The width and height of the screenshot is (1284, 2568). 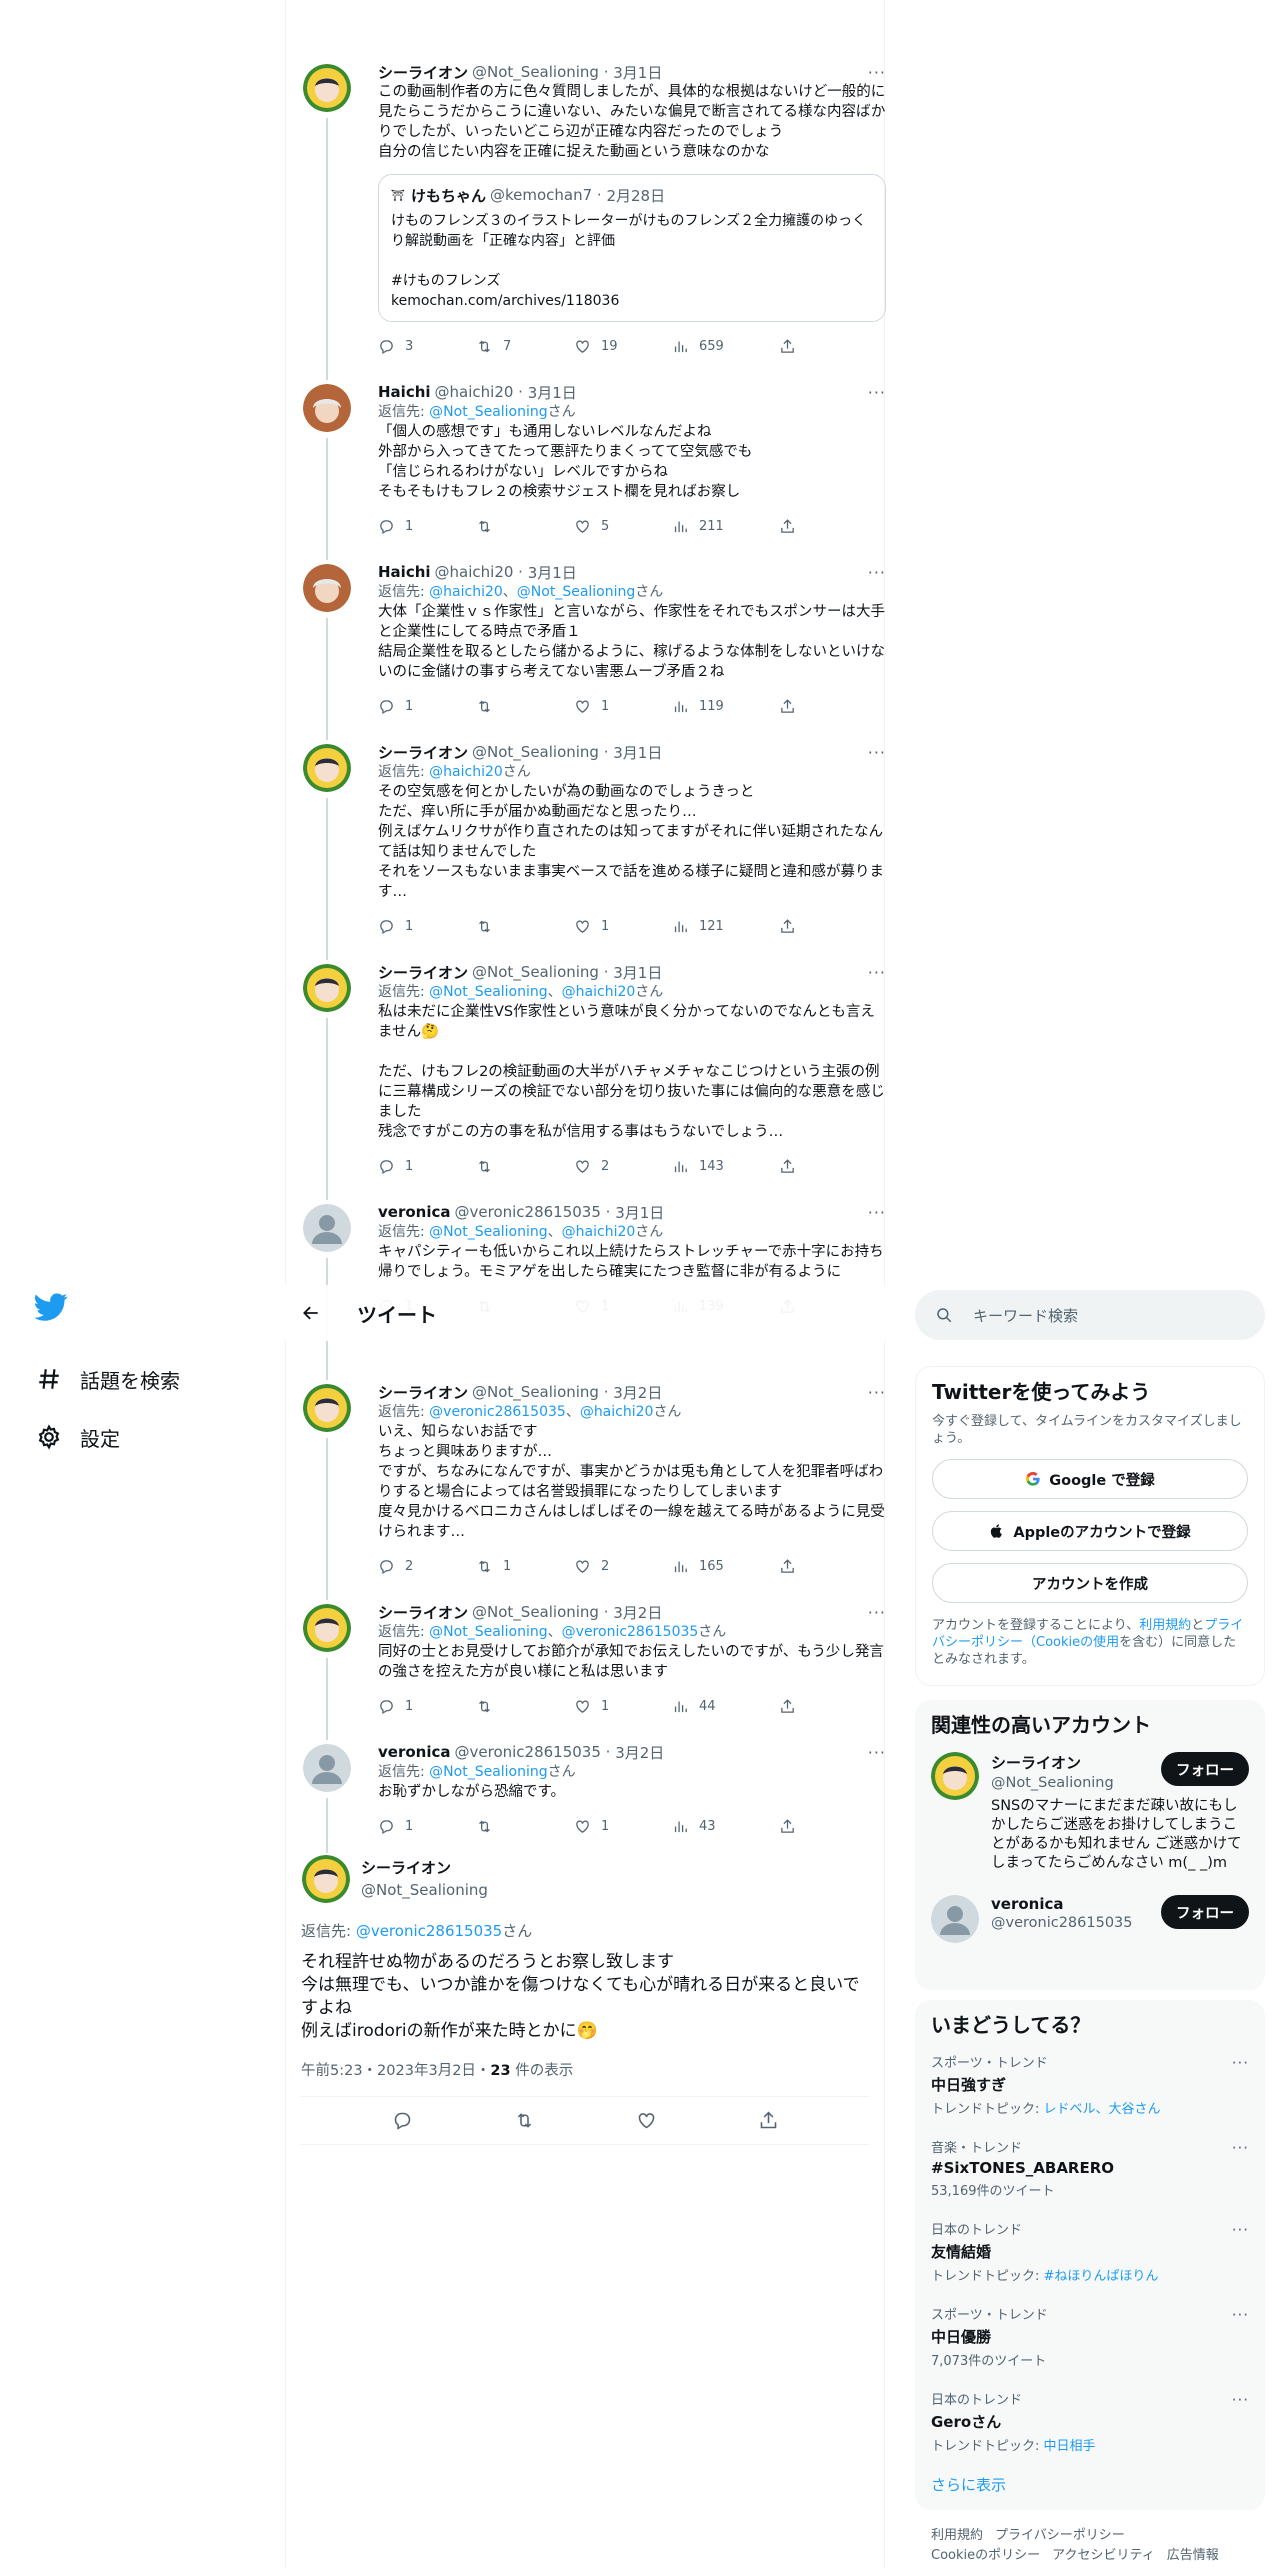 What do you see at coordinates (414, 1212) in the screenshot?
I see `author-name: veronica` at bounding box center [414, 1212].